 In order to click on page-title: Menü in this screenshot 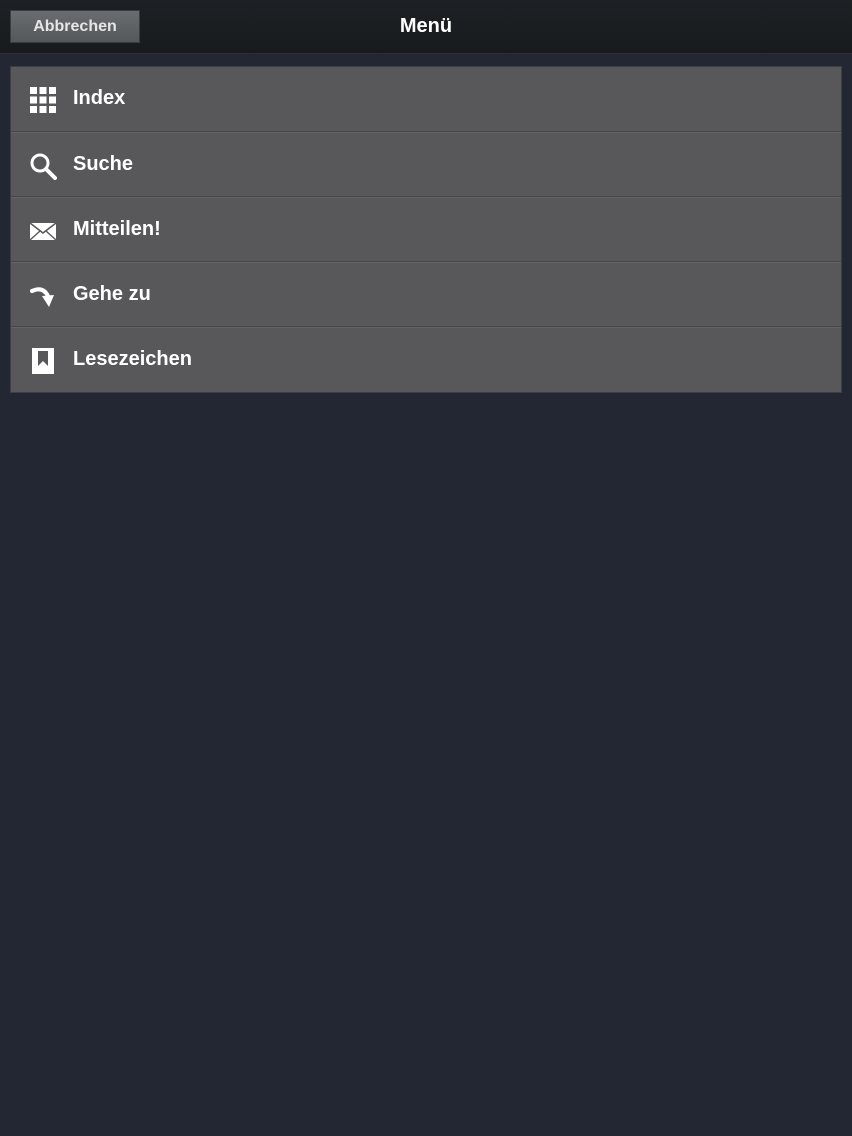, I will do `click(426, 26)`.